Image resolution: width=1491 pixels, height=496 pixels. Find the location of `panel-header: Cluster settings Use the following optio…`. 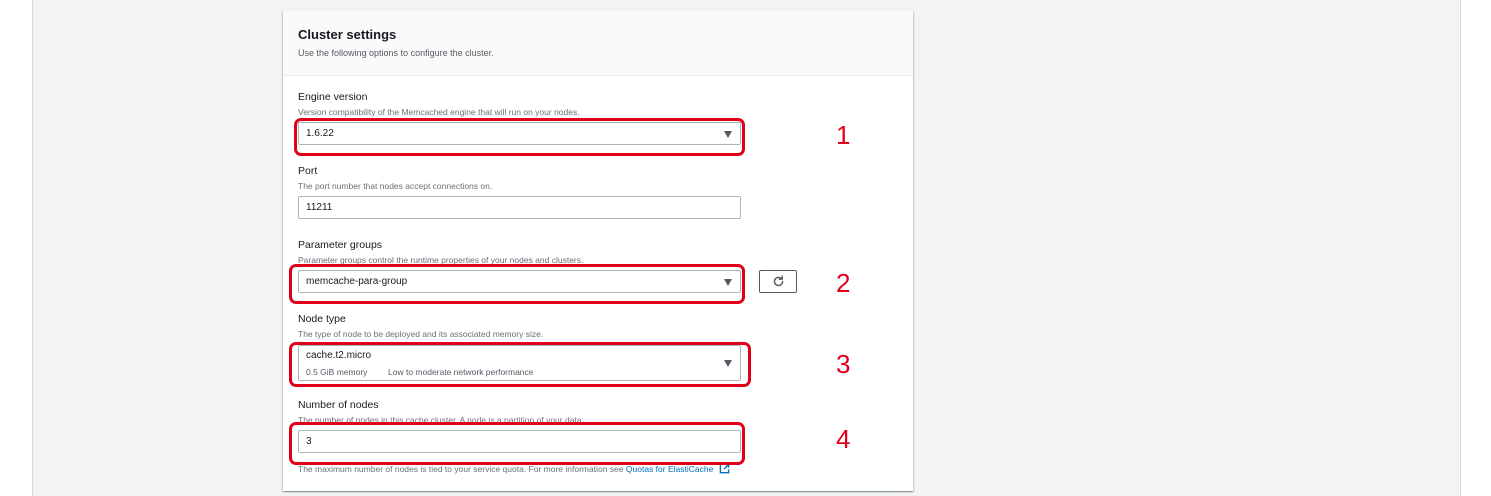

panel-header: Cluster settings Use the following optio… is located at coordinates (598, 43).